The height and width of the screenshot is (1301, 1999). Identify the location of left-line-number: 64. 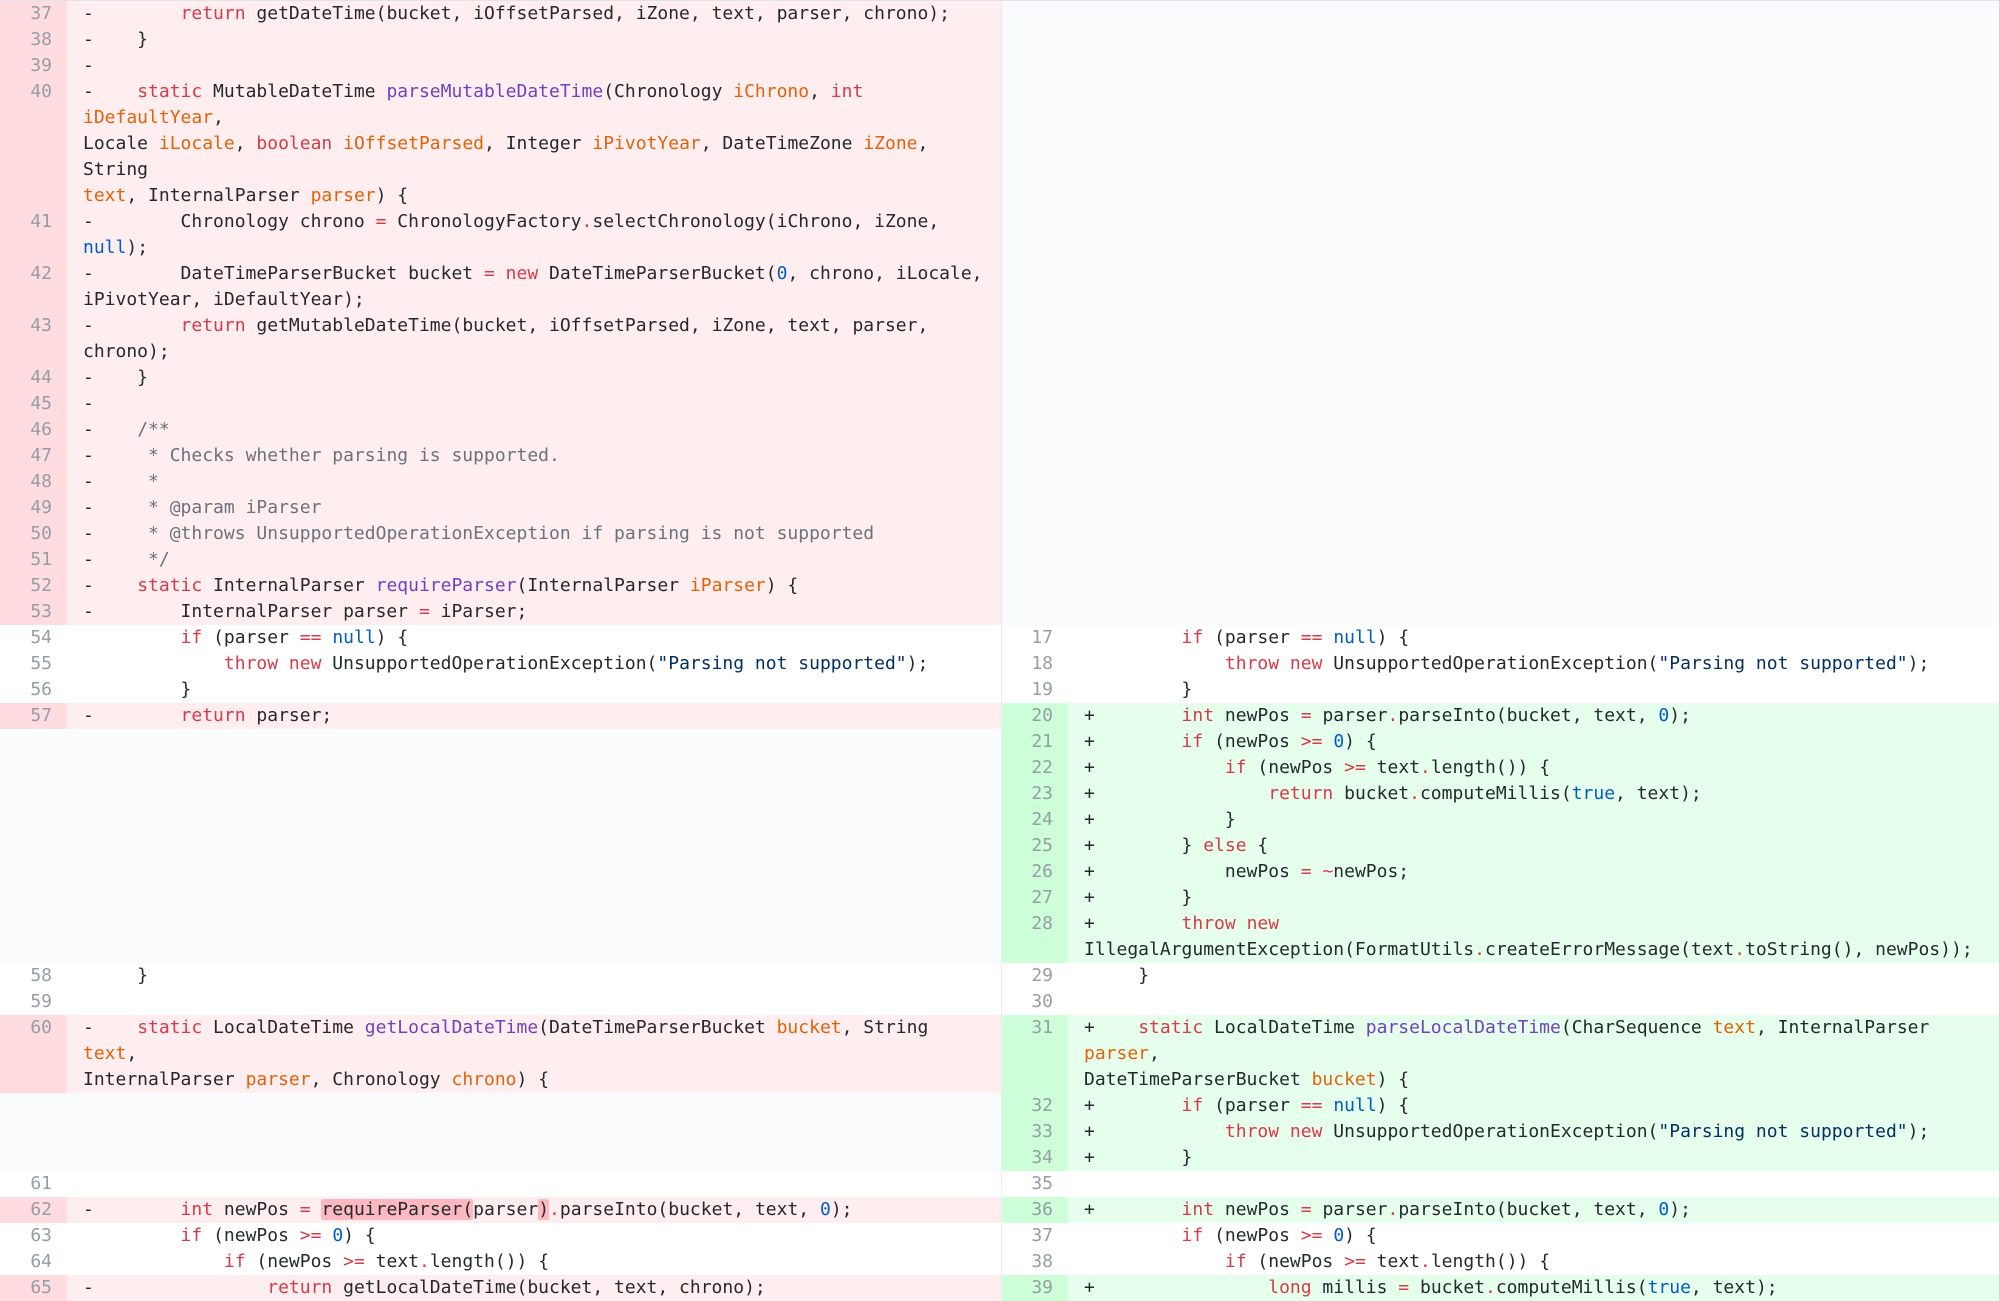
(33, 1262).